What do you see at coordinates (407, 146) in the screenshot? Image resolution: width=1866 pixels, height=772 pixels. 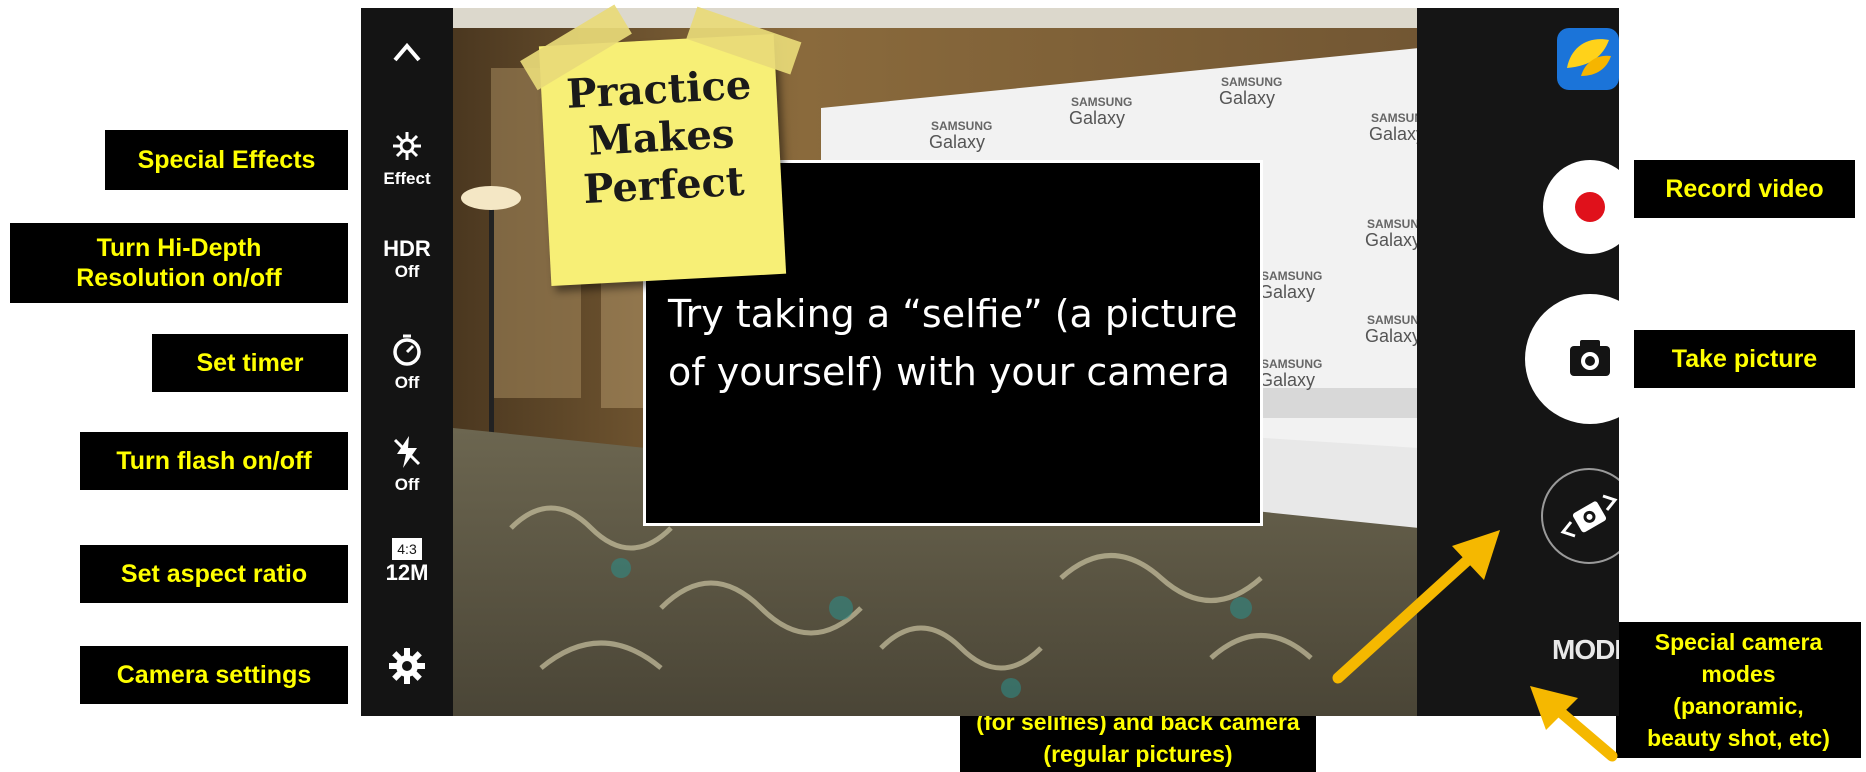 I see `sparkle-icon` at bounding box center [407, 146].